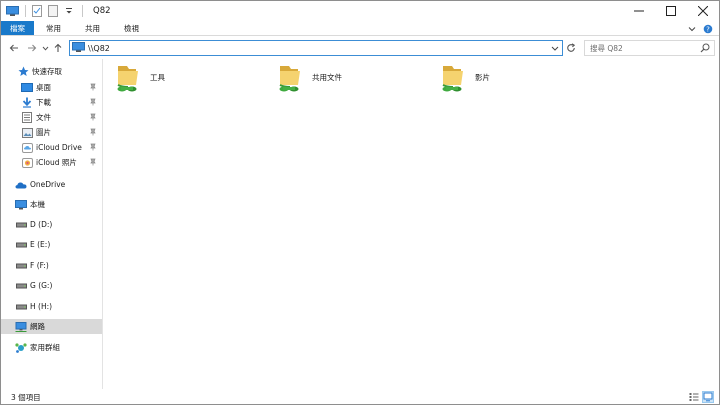 The height and width of the screenshot is (405, 720). I want to click on properties-icon, so click(37, 11).